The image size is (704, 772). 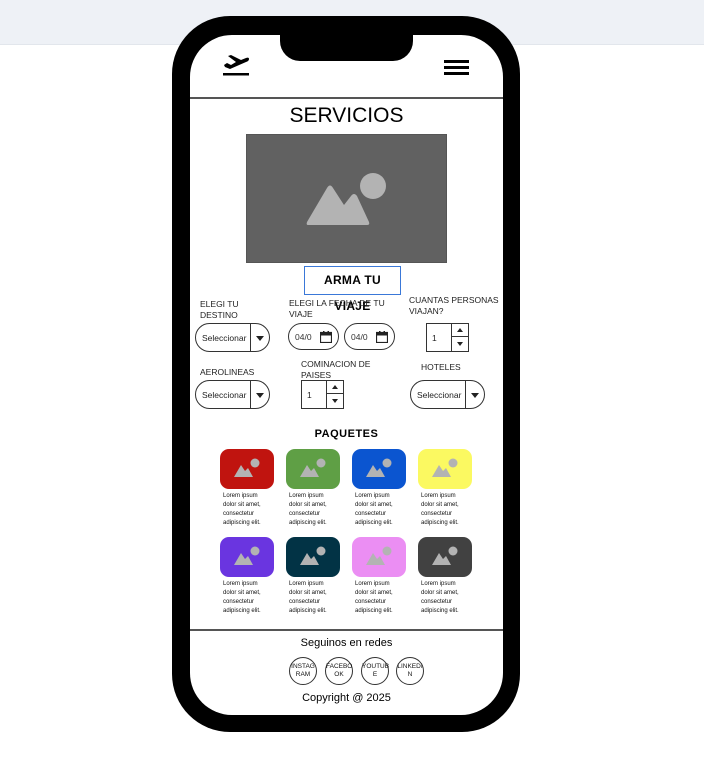 What do you see at coordinates (441, 367) in the screenshot?
I see `hoteles-label: HOTELES` at bounding box center [441, 367].